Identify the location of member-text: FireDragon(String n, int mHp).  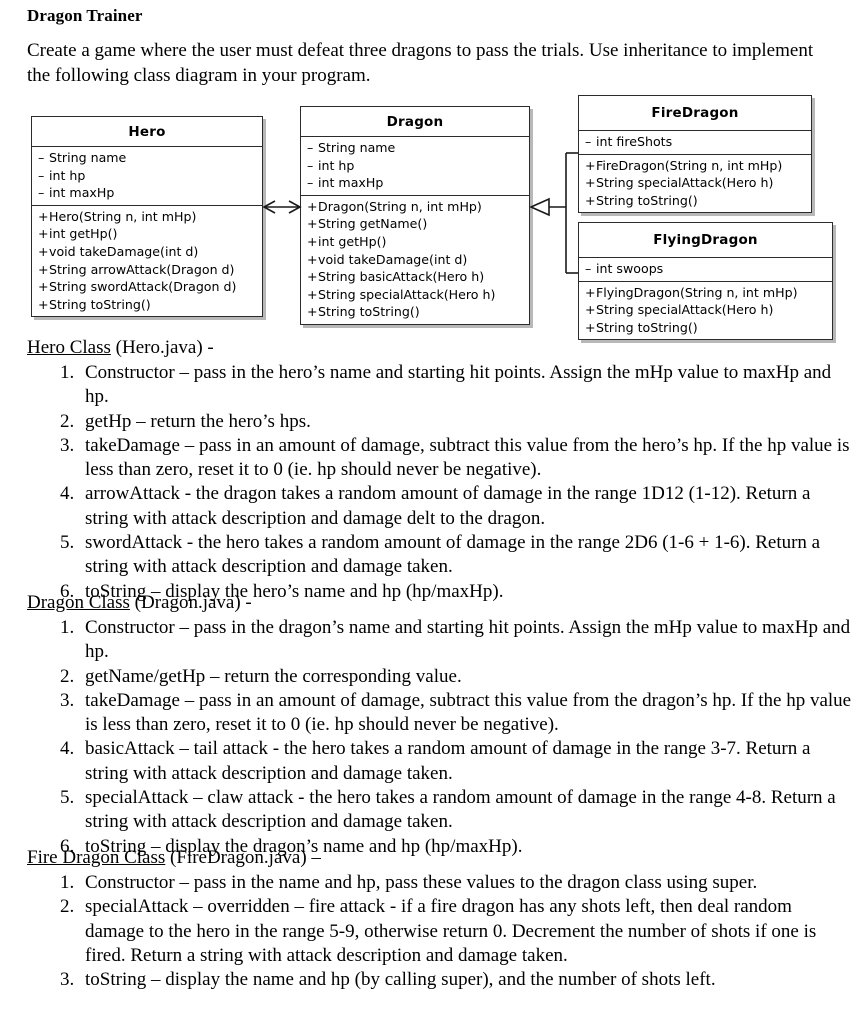
(689, 165).